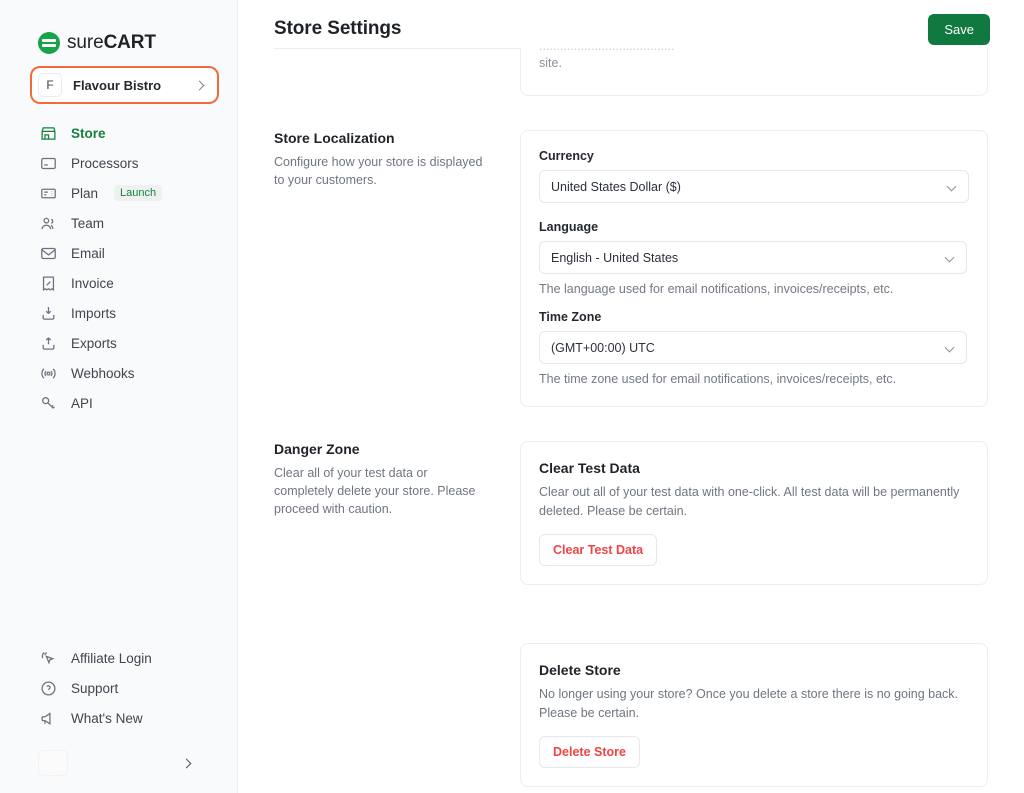 The height and width of the screenshot is (793, 1024). What do you see at coordinates (569, 227) in the screenshot?
I see `language-label: Language` at bounding box center [569, 227].